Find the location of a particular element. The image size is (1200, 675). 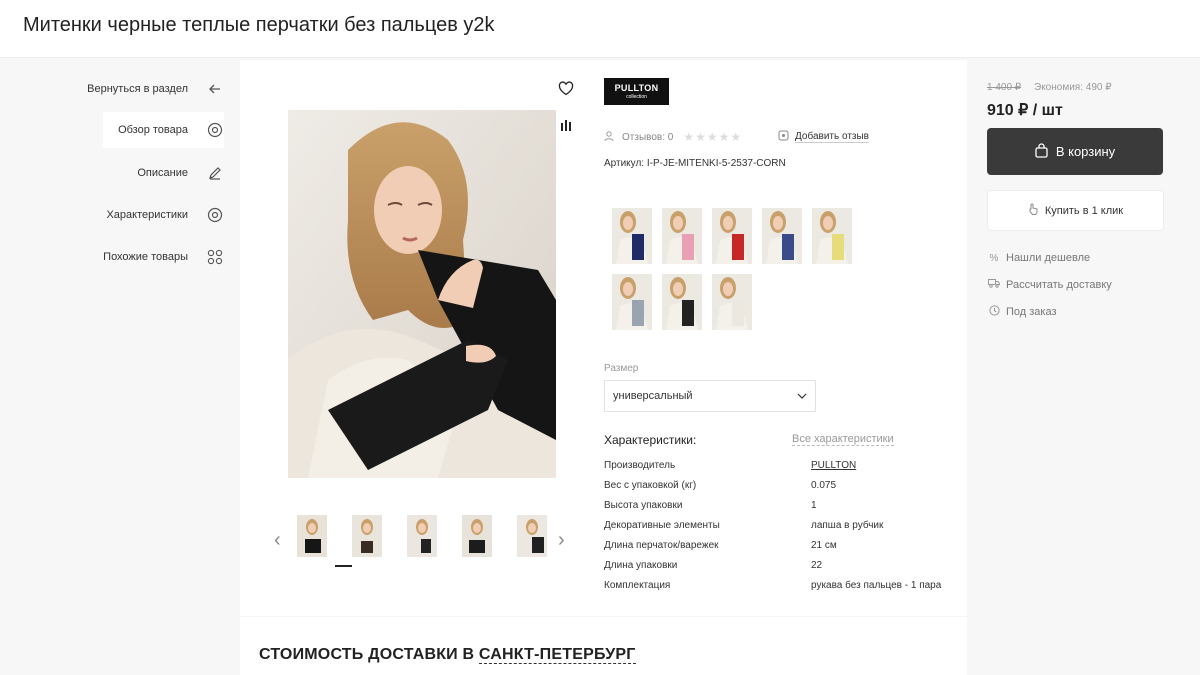

heart-icon is located at coordinates (566, 91).